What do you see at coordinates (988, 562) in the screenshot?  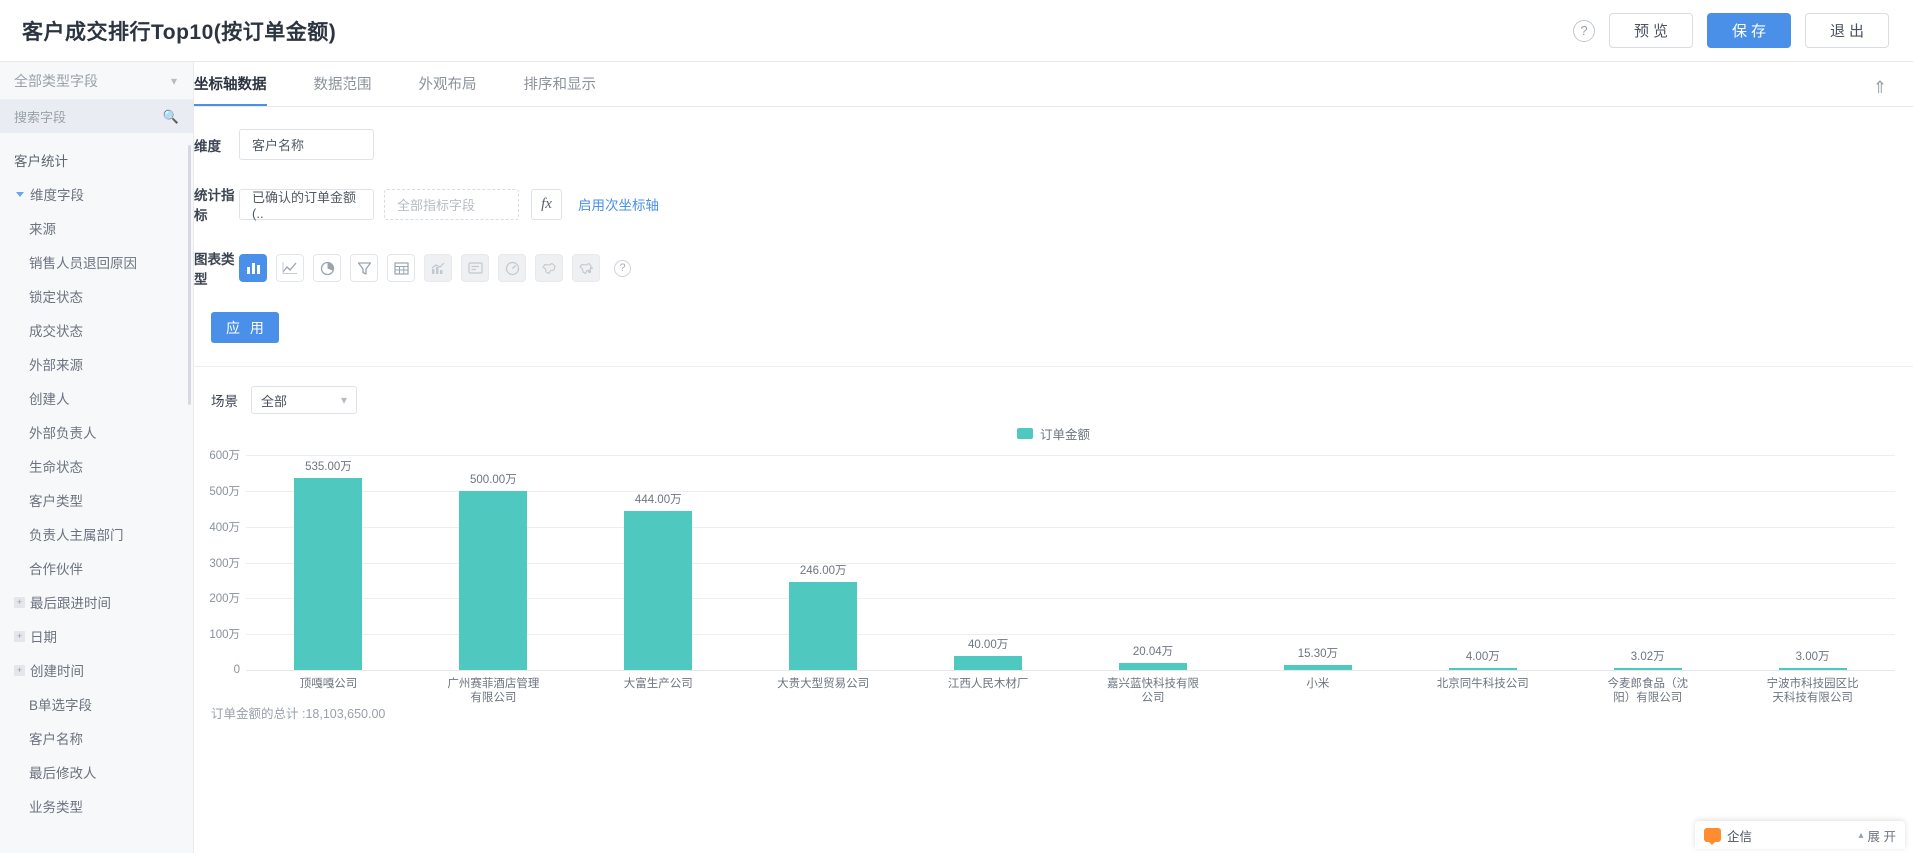 I see `bar-column: 40.00万` at bounding box center [988, 562].